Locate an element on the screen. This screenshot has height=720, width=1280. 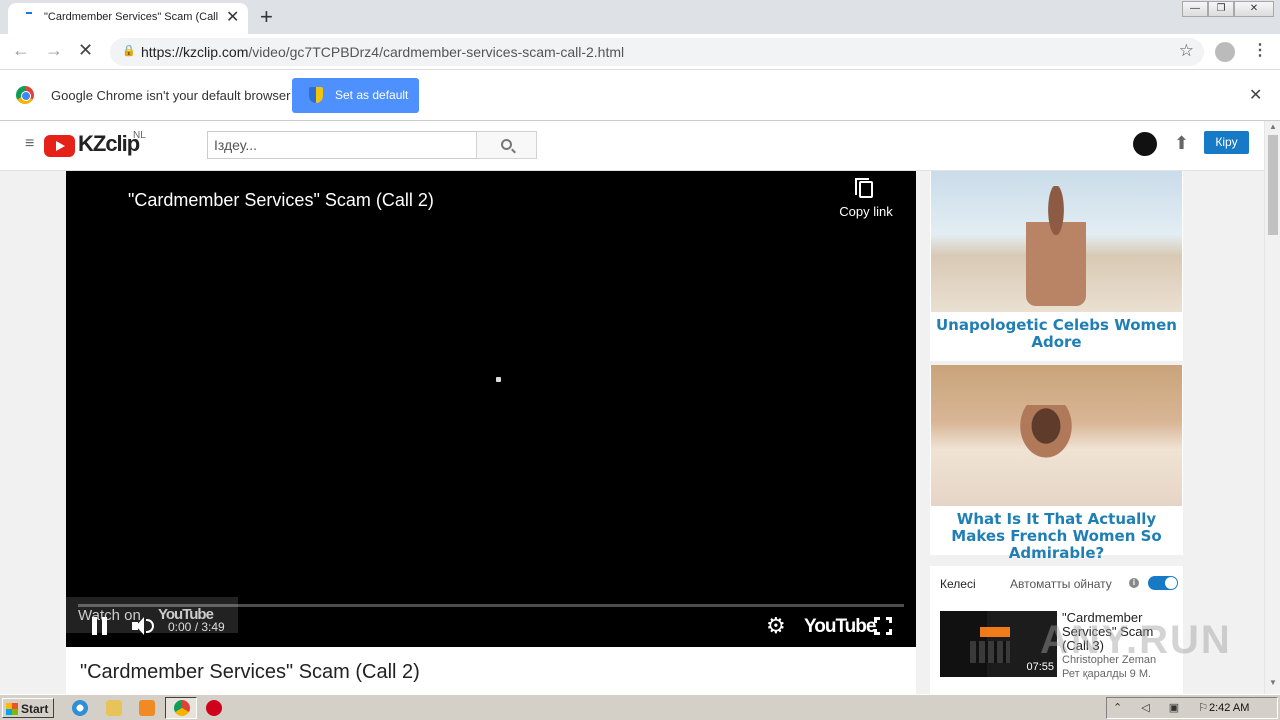
chrome-logo-icon is located at coordinates (25, 95).